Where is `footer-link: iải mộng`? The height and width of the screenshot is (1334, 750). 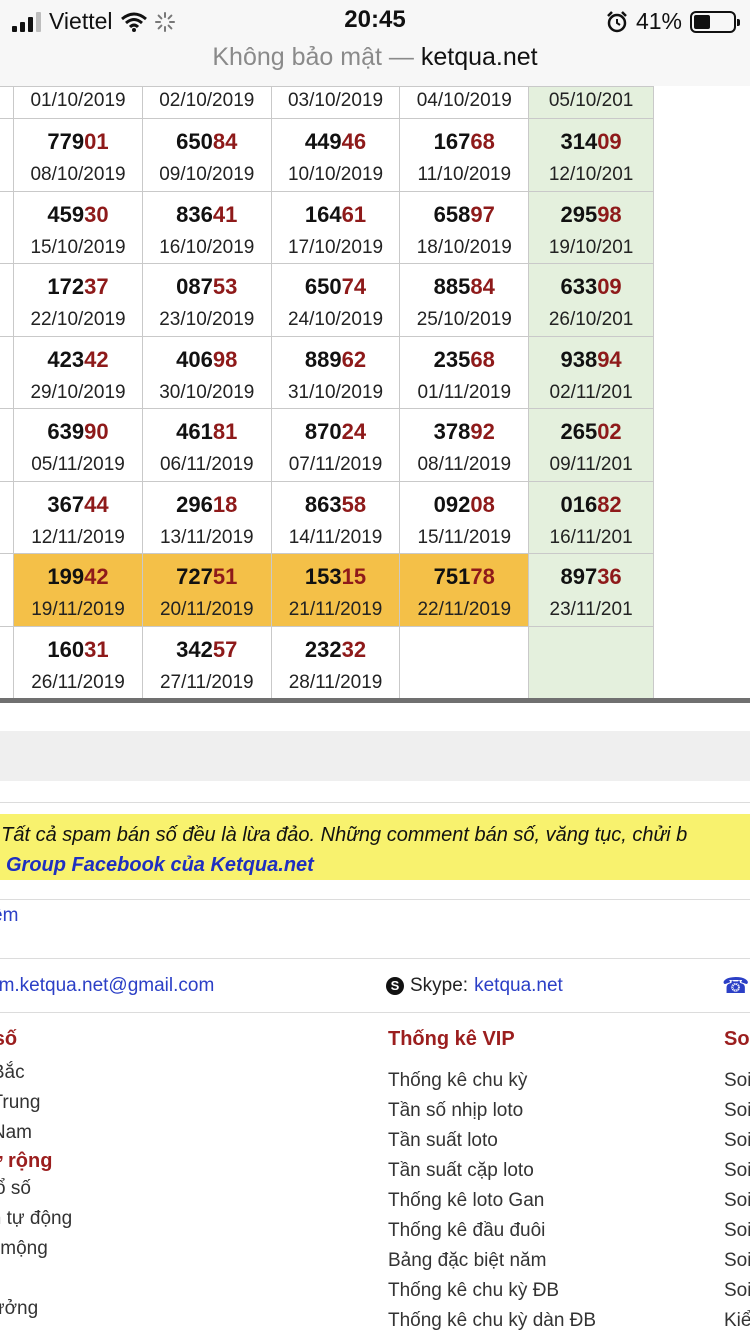
footer-link: iải mộng is located at coordinates (36, 1249).